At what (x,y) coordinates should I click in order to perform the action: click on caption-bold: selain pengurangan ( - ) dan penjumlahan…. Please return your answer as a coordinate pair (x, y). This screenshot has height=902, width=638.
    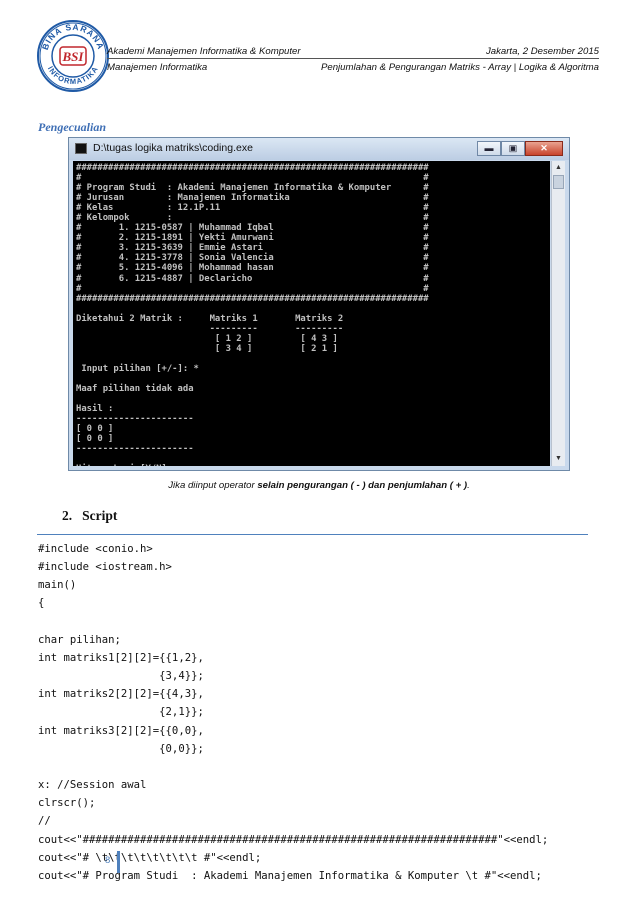
    Looking at the image, I should click on (362, 485).